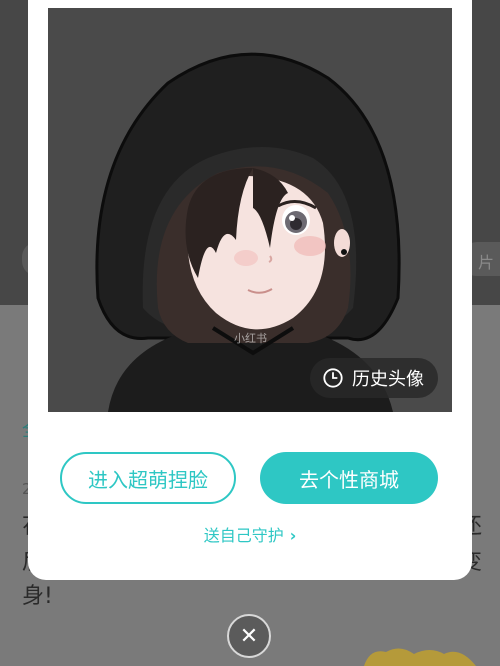 The height and width of the screenshot is (666, 500). Describe the element at coordinates (293, 535) in the screenshot. I see `chevron-right-icon: ›` at that location.